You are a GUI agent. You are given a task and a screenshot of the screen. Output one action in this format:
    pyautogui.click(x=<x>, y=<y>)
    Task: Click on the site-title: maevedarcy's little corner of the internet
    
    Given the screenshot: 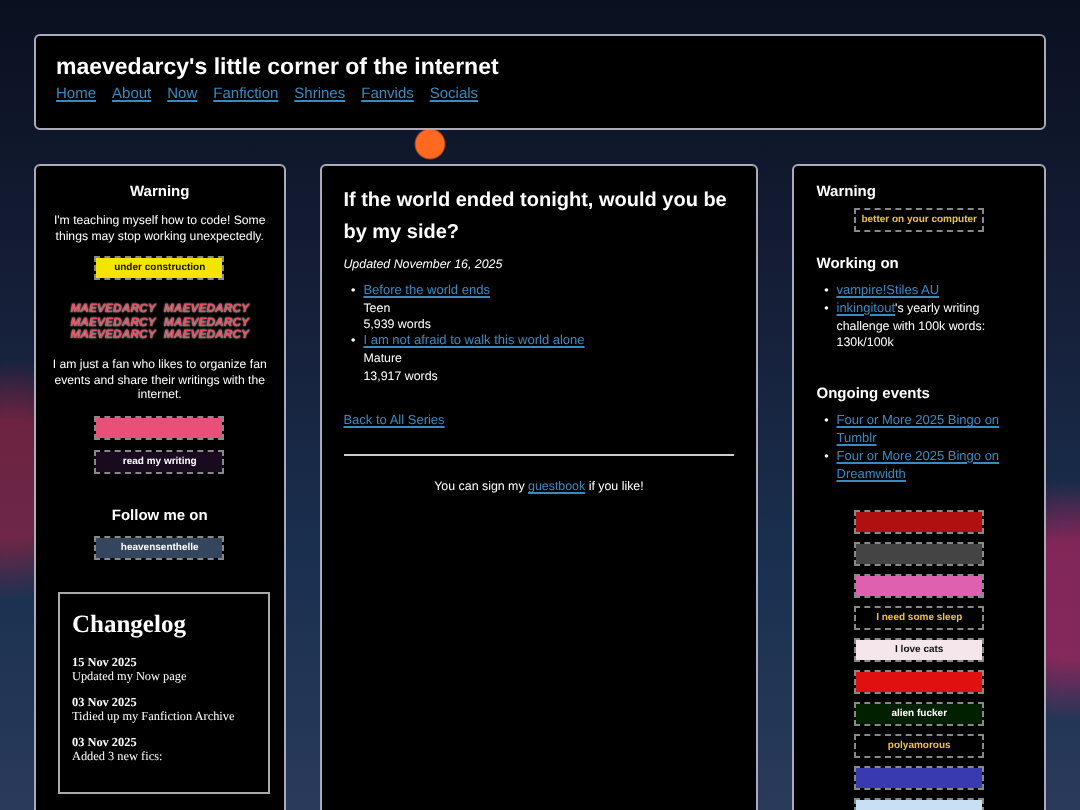 What is the action you would take?
    pyautogui.click(x=278, y=68)
    